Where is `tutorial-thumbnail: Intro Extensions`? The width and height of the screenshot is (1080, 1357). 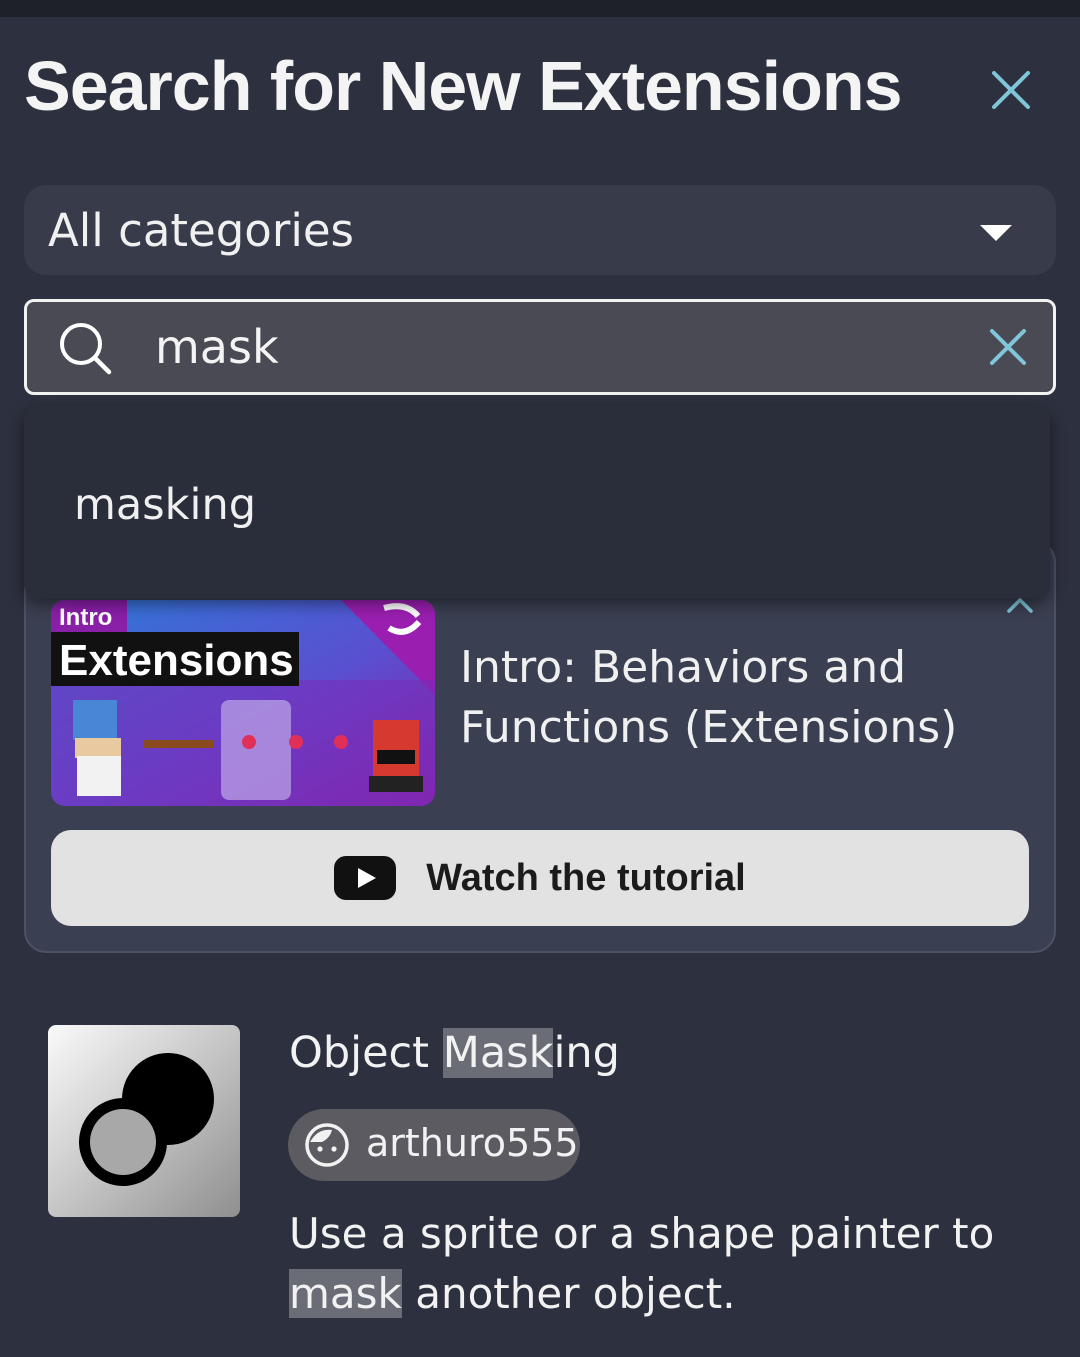
tutorial-thumbnail: Intro Extensions is located at coordinates (243, 703).